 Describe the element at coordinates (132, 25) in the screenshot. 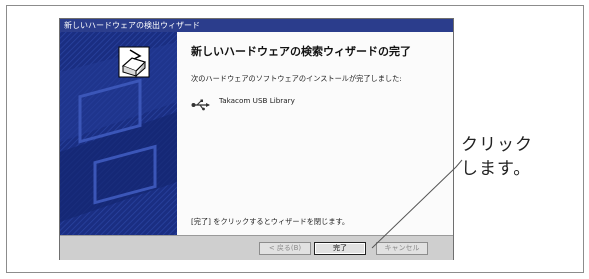

I see `window-title: 新しいハードウェアの検出ウィザード` at that location.